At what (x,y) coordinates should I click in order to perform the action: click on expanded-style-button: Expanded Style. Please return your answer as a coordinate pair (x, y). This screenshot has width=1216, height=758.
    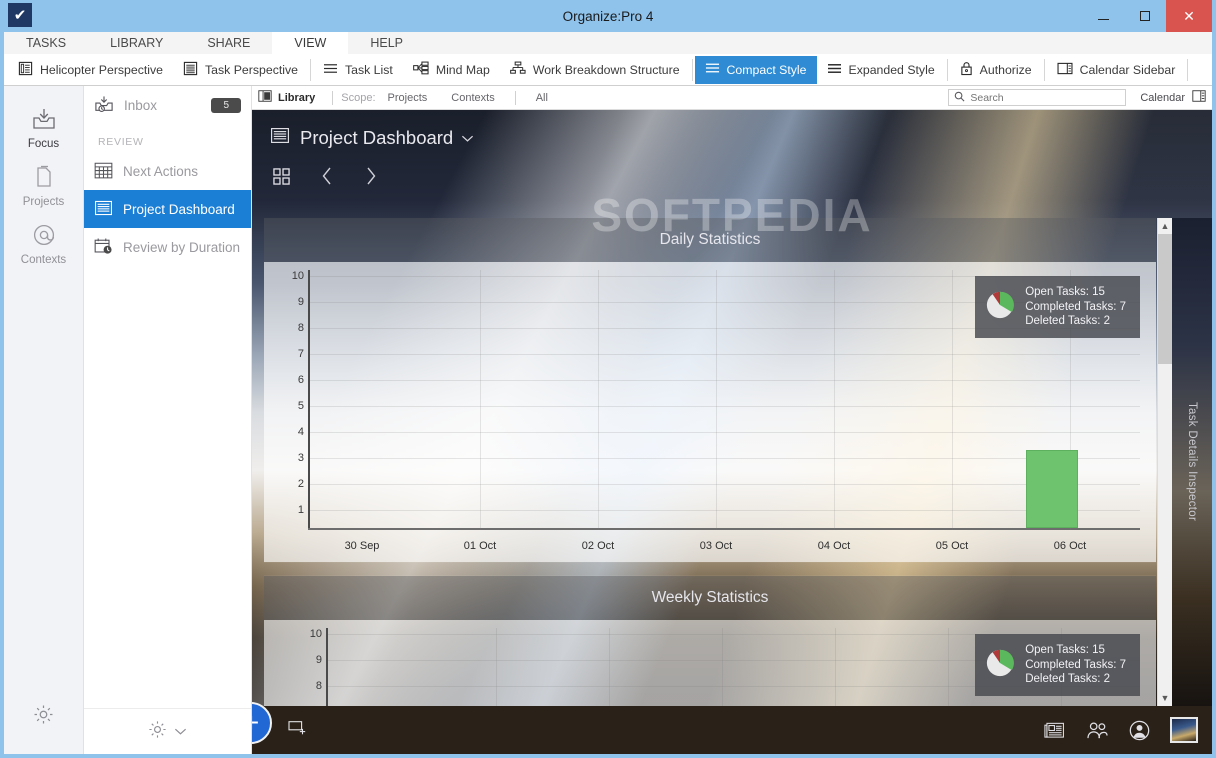
    Looking at the image, I should click on (881, 70).